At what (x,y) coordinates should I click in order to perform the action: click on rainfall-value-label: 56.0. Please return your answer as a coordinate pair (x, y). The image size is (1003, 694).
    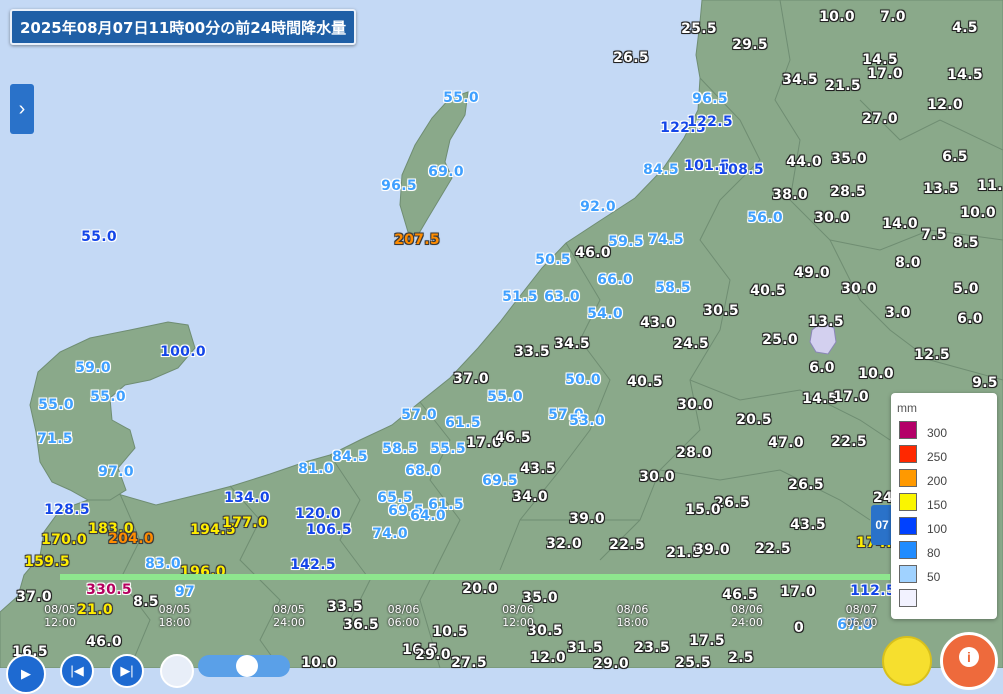
    Looking at the image, I should click on (765, 218).